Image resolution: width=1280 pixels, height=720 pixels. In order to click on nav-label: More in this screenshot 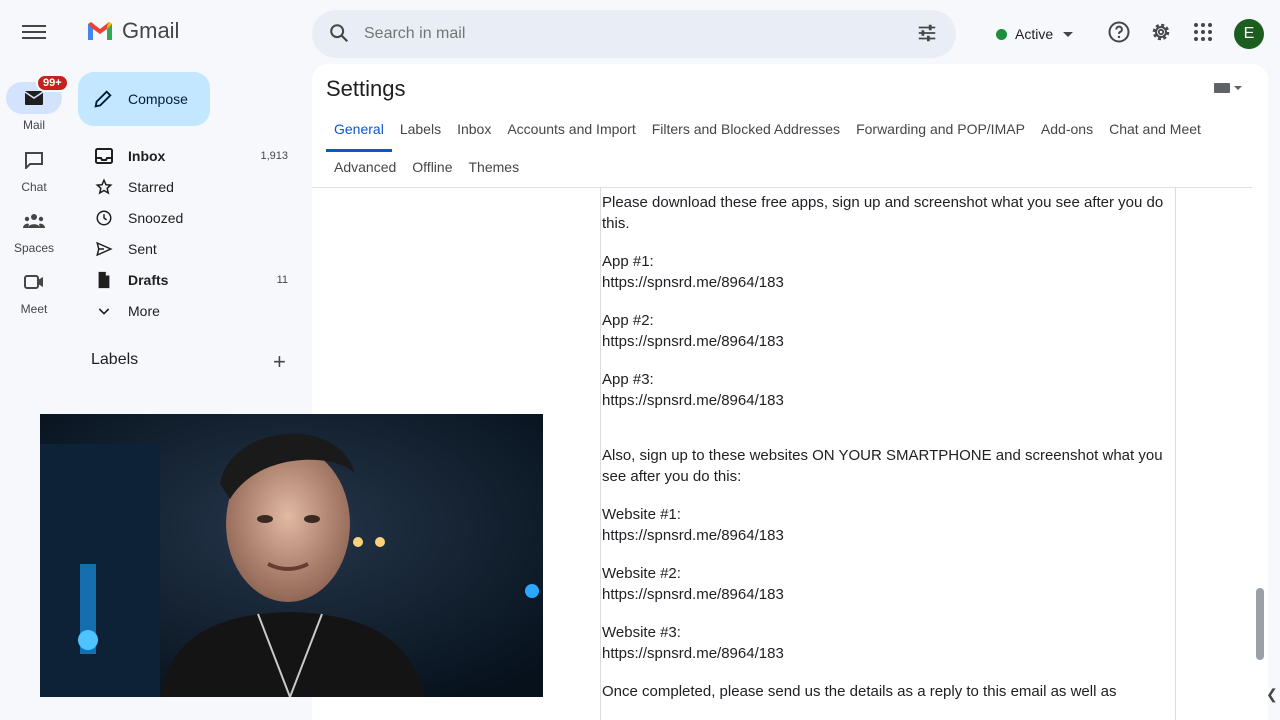, I will do `click(144, 310)`.